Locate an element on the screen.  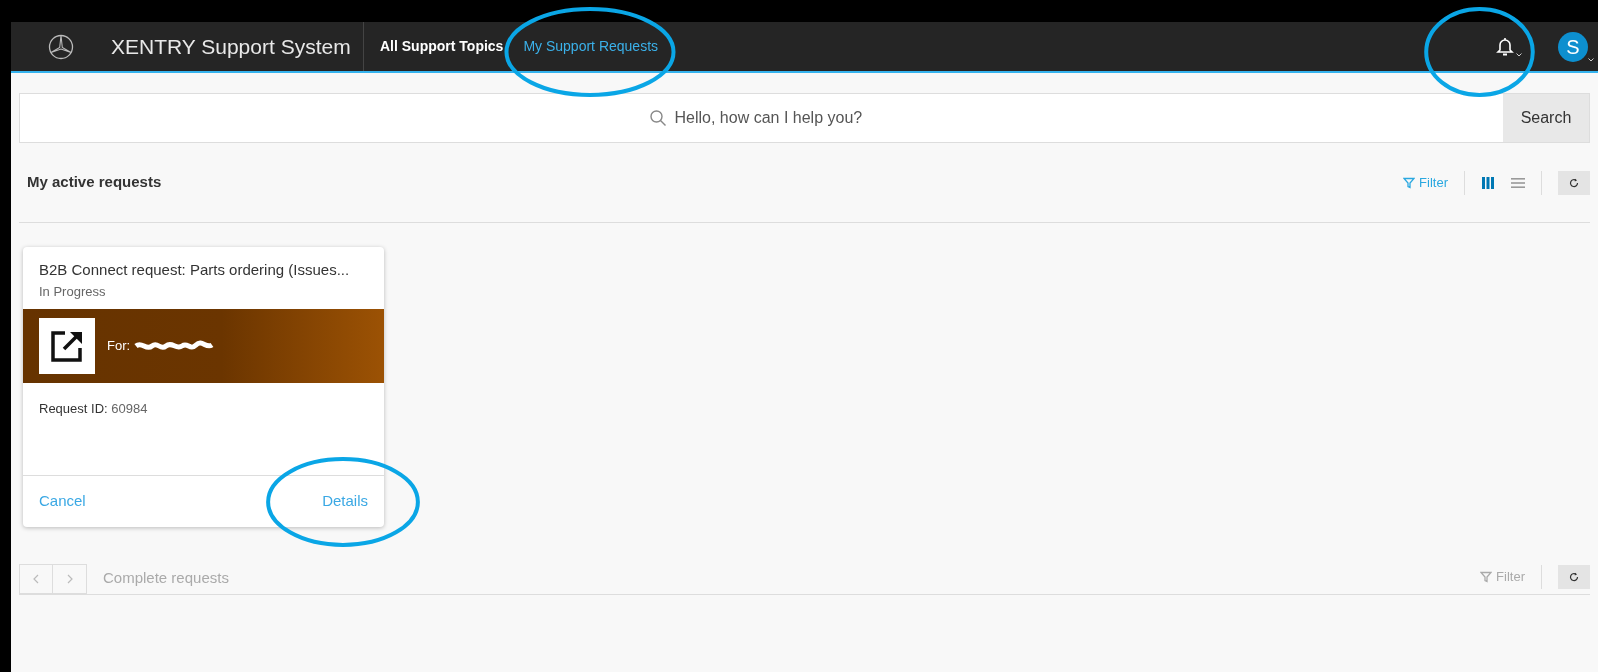
notifications-button is located at coordinates (1509, 46).